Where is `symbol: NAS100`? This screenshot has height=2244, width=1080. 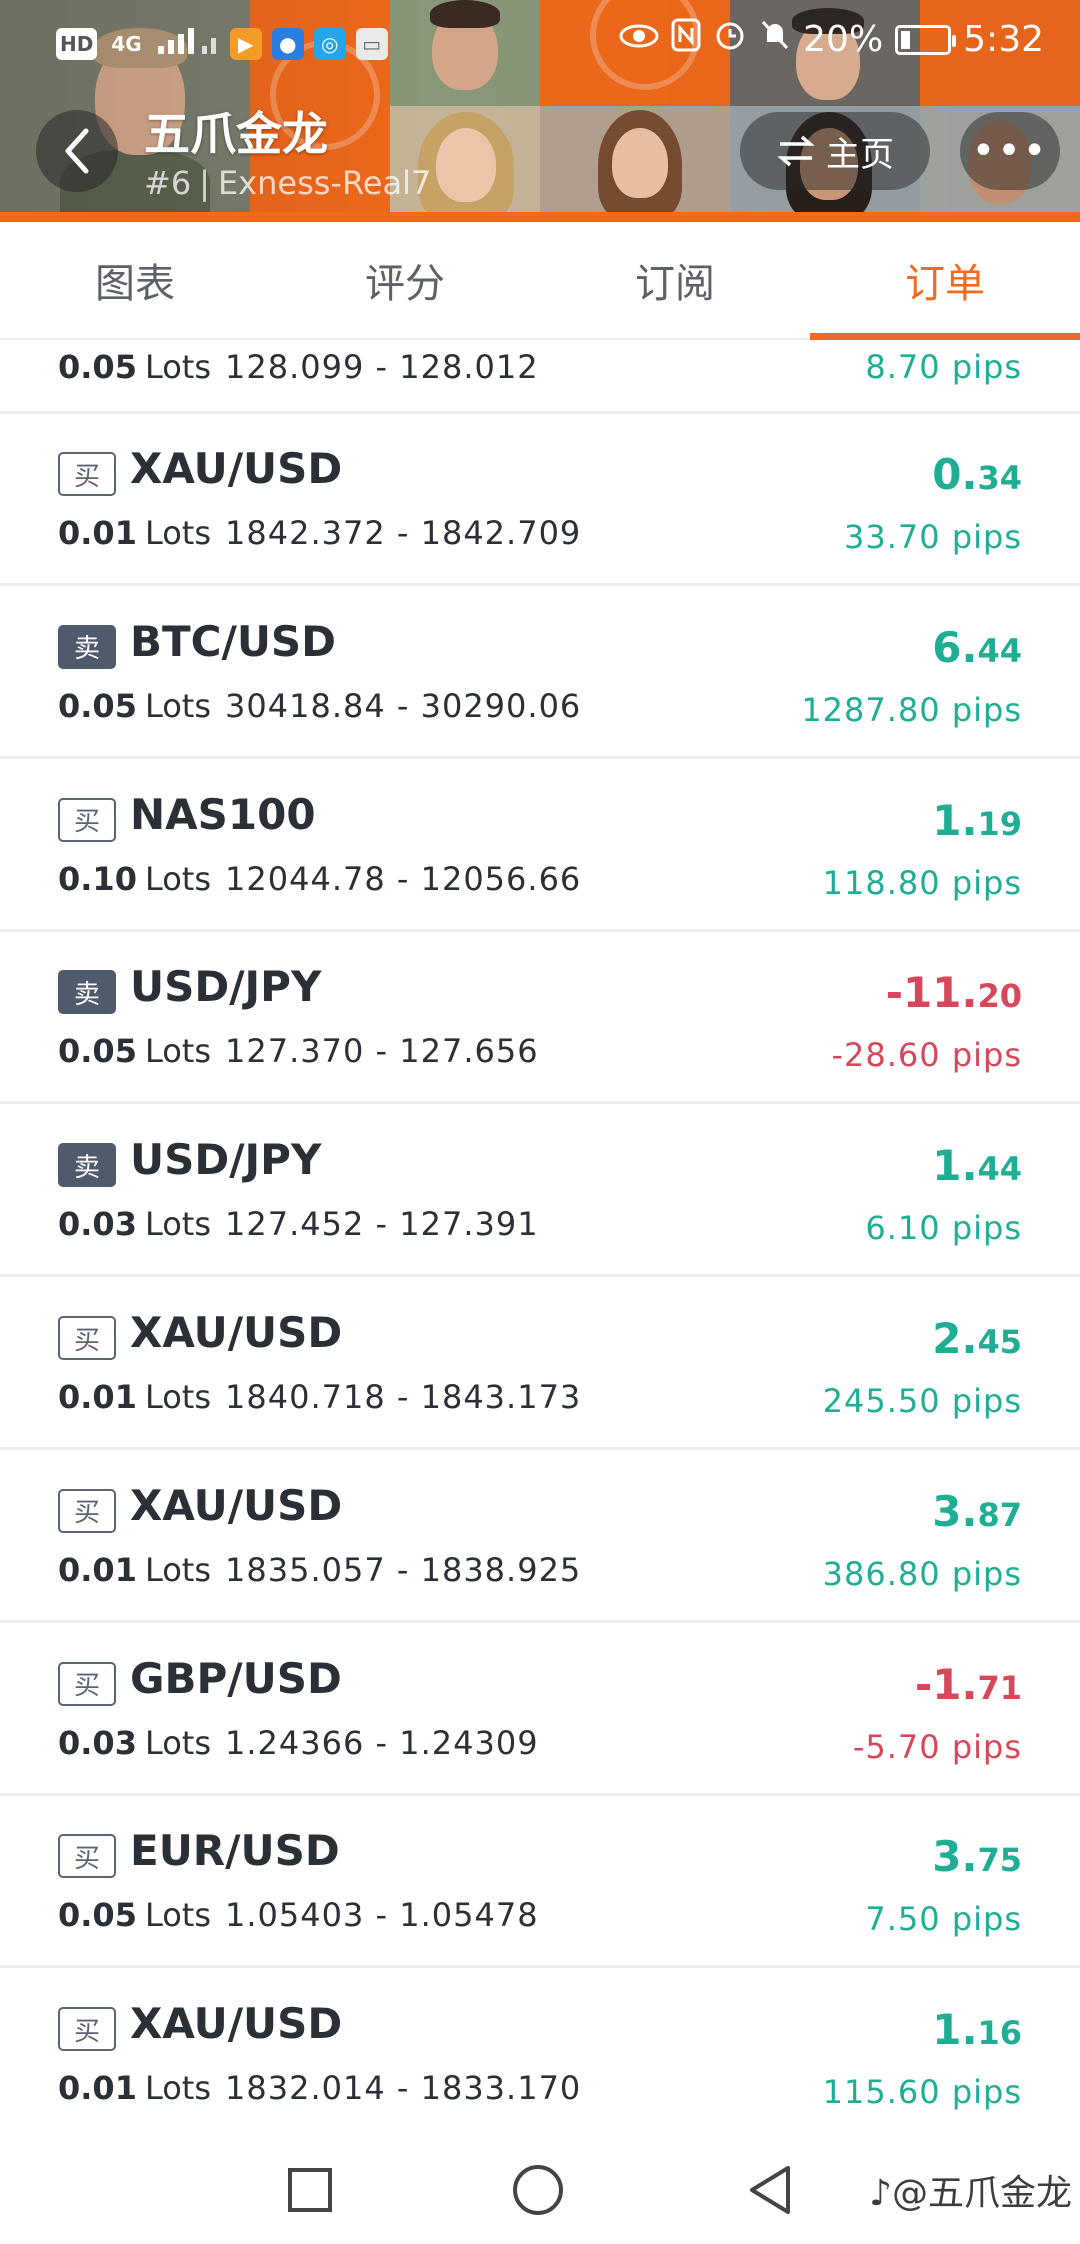 symbol: NAS100 is located at coordinates (223, 814).